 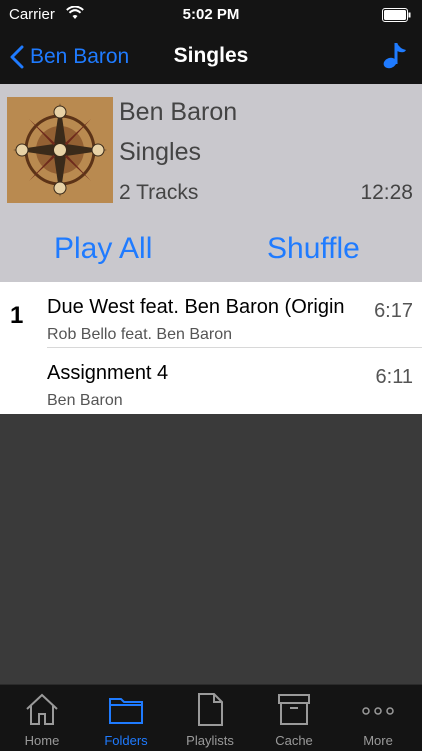 I want to click on tab-label: Playlists, so click(x=210, y=740).